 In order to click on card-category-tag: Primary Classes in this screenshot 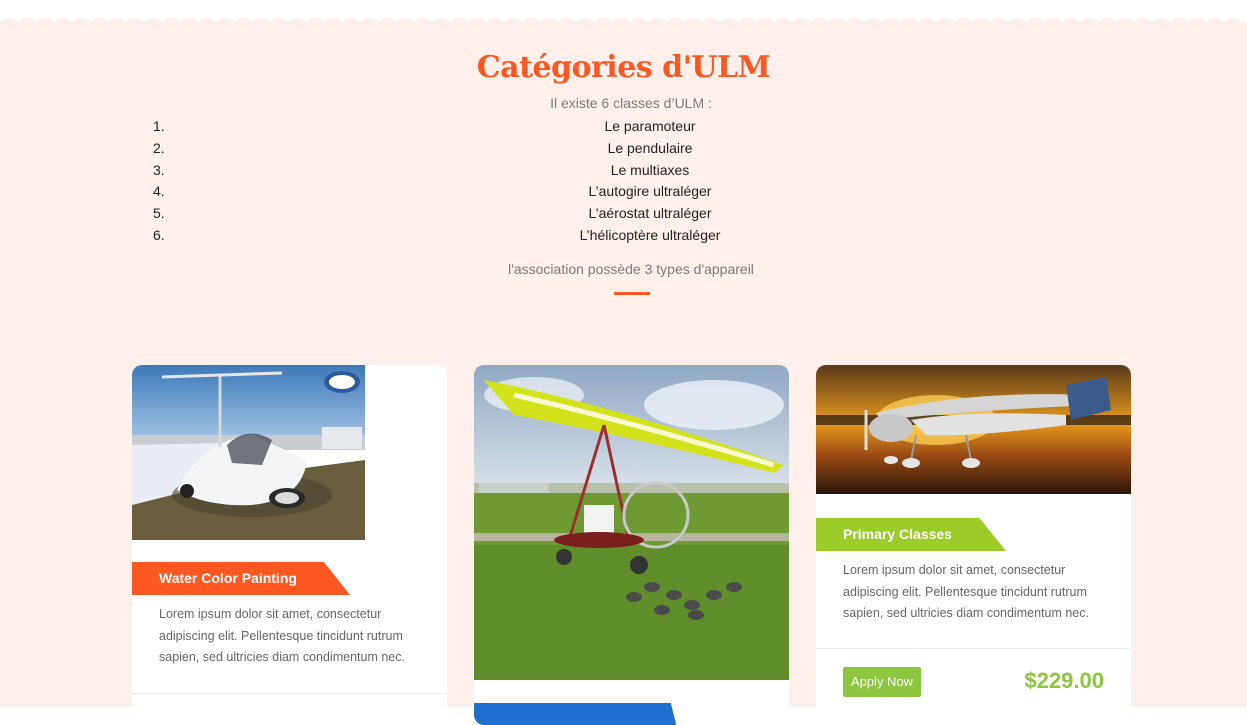, I will do `click(911, 534)`.